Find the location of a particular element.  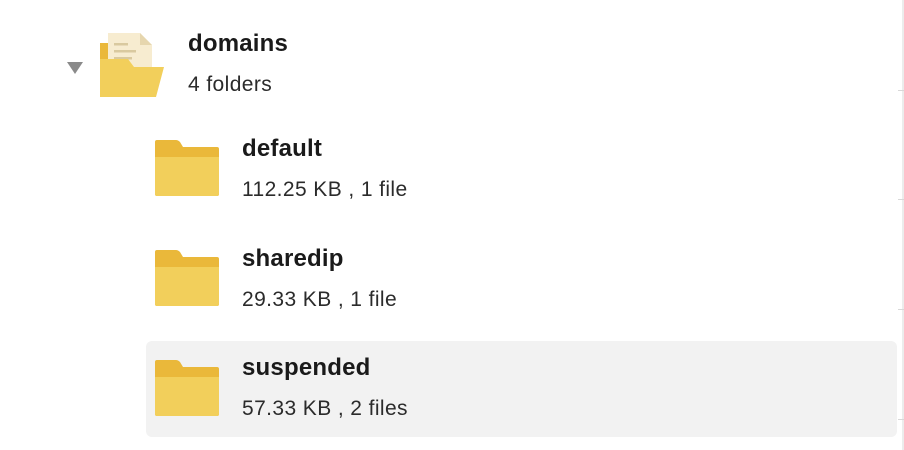

open-folder-with-documents-icon is located at coordinates (132, 64).